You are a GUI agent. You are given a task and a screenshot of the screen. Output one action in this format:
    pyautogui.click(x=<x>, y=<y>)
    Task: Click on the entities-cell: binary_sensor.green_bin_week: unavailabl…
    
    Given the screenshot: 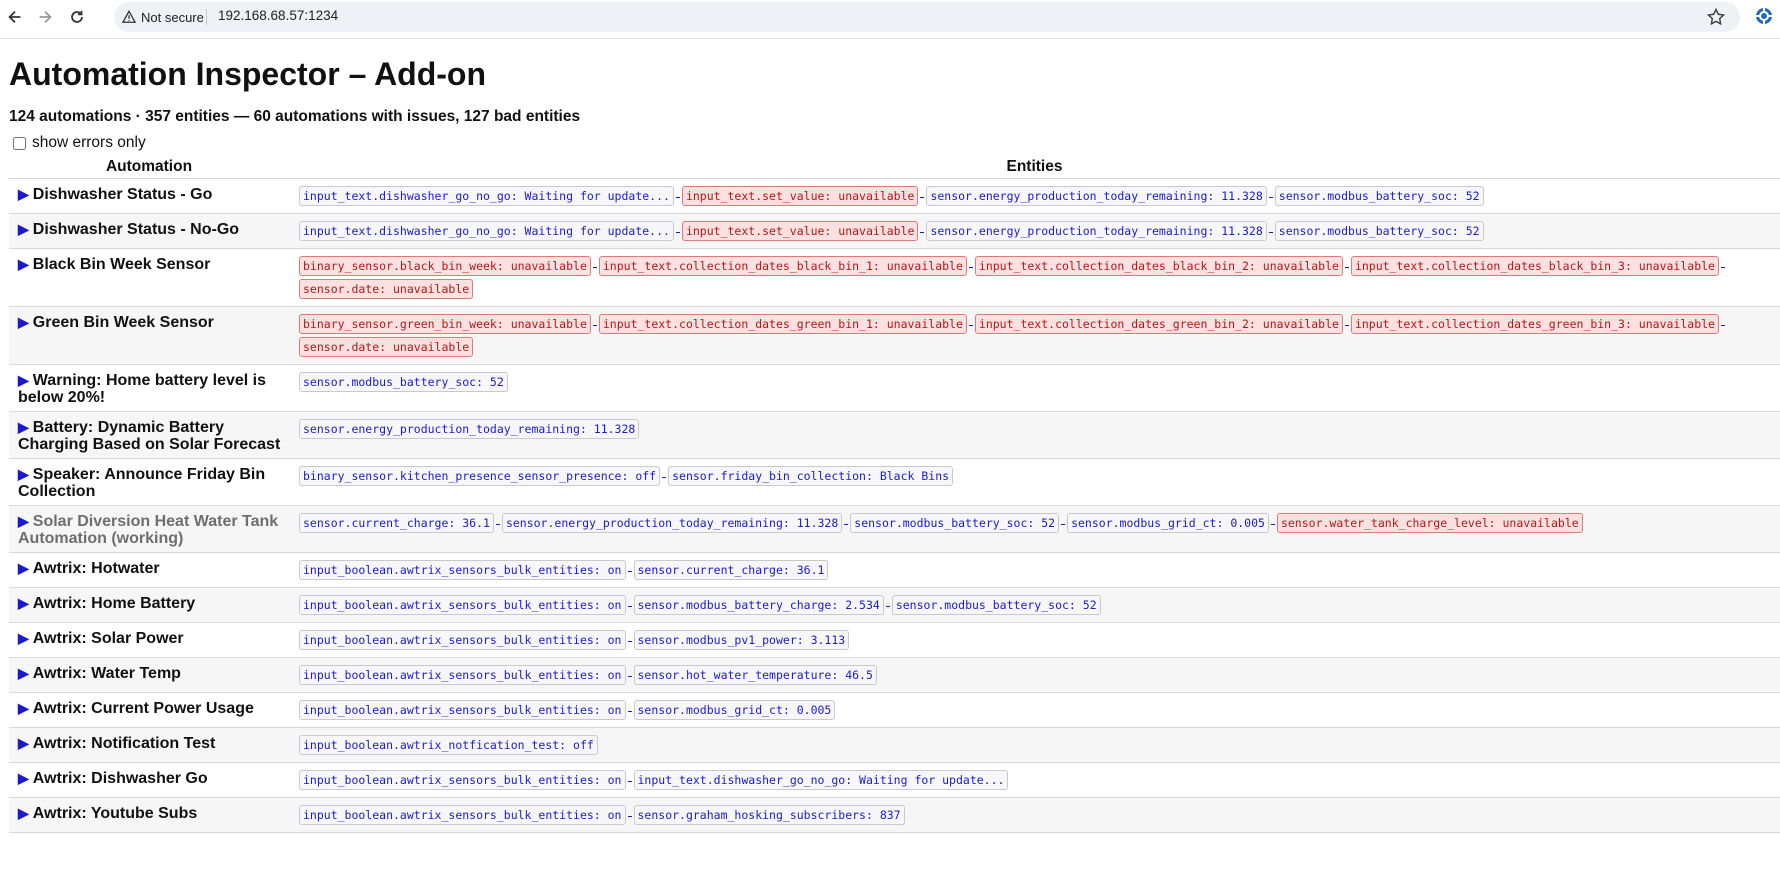 What is the action you would take?
    pyautogui.click(x=1034, y=335)
    